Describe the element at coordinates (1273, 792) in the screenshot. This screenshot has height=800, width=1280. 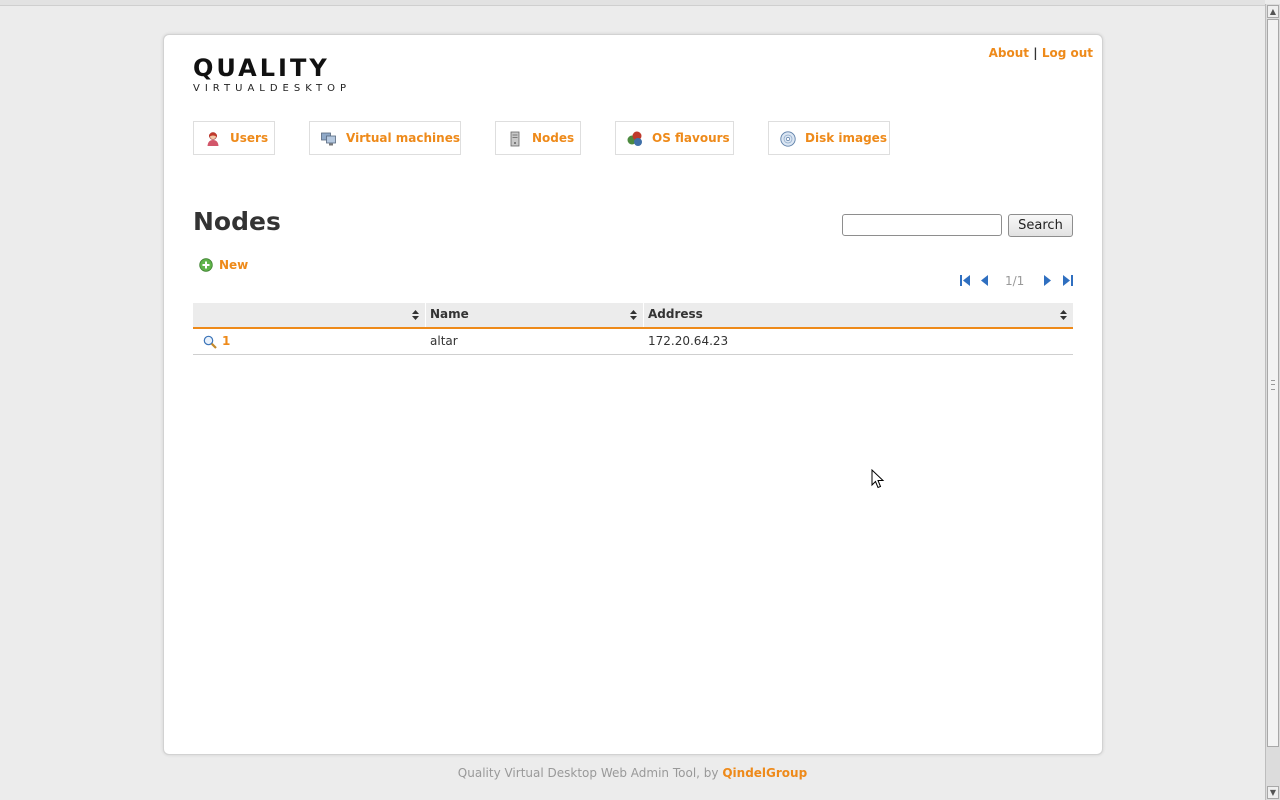
I see `scroll-down-button: ▼` at that location.